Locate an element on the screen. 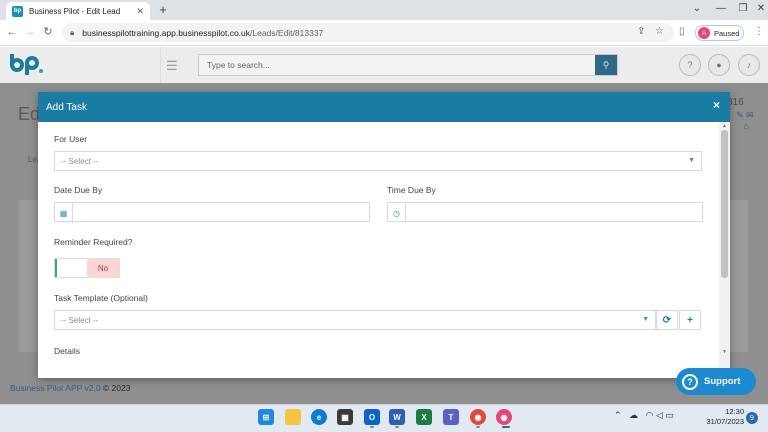  lead-action-icons: ✎ ✉ ⌂ is located at coordinates (745, 120).